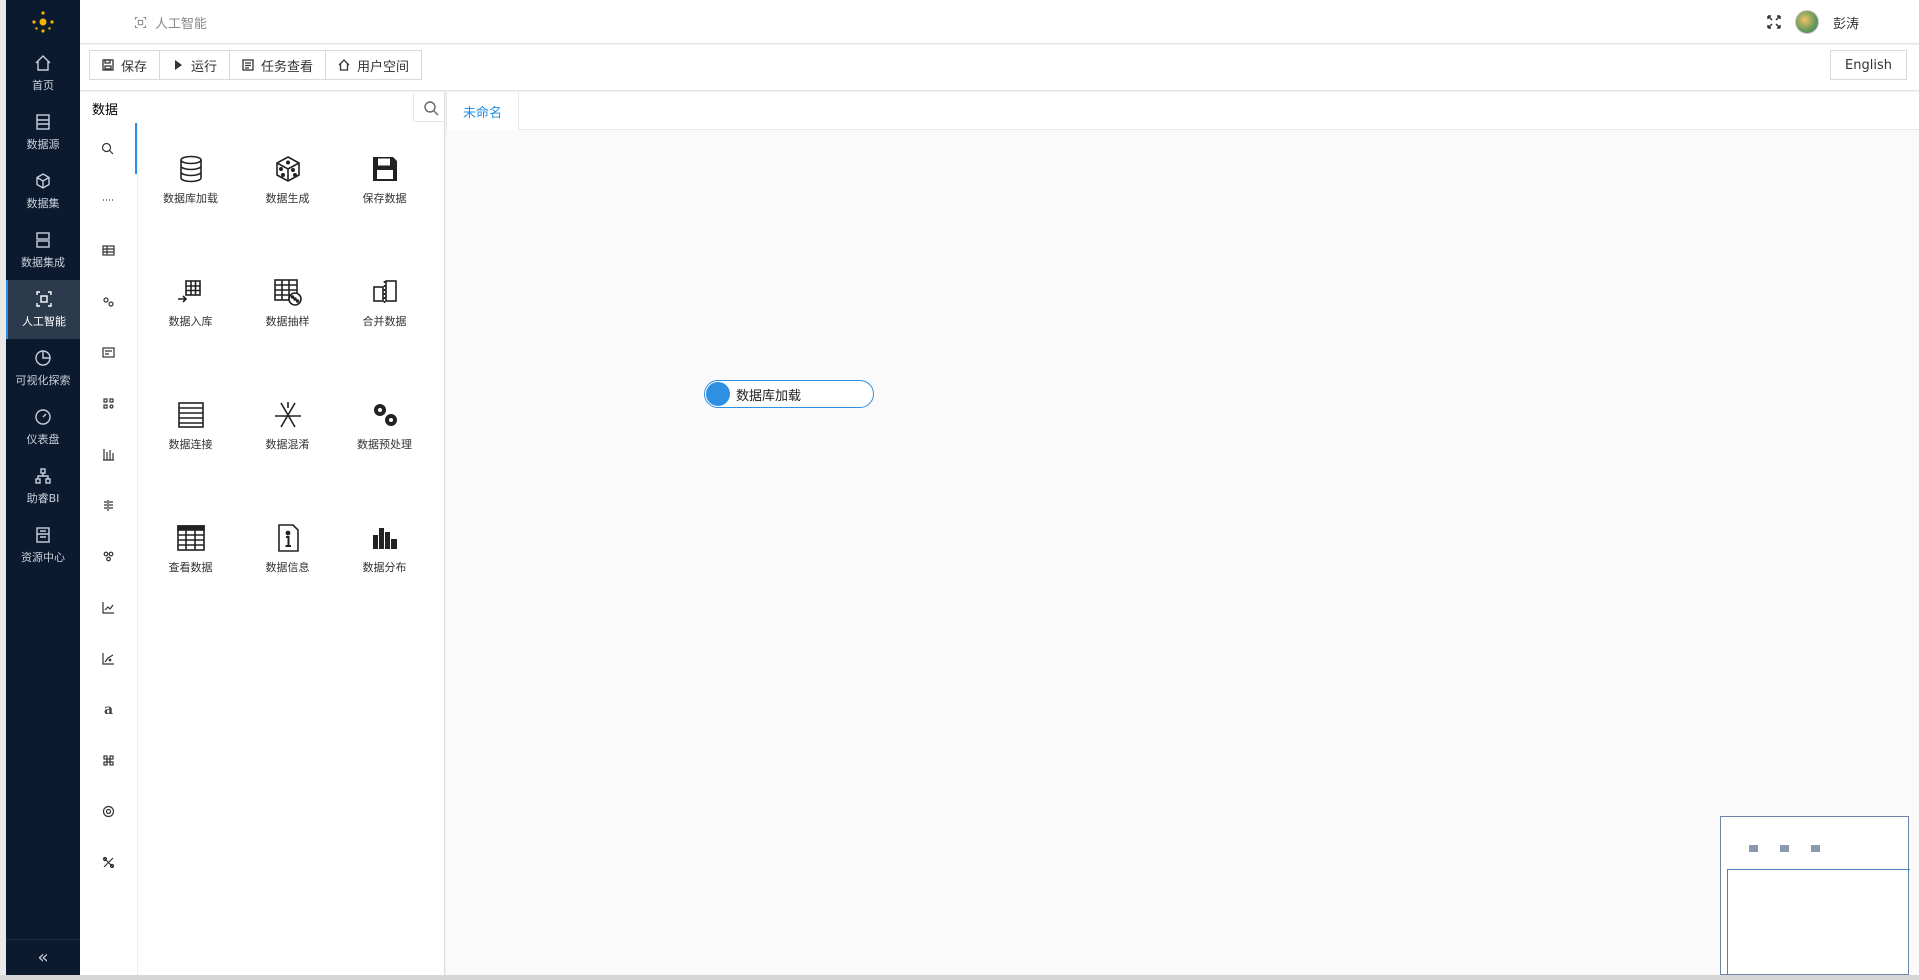 This screenshot has width=1919, height=980. What do you see at coordinates (384, 336) in the screenshot?
I see `component-merge-data: 合并数据` at bounding box center [384, 336].